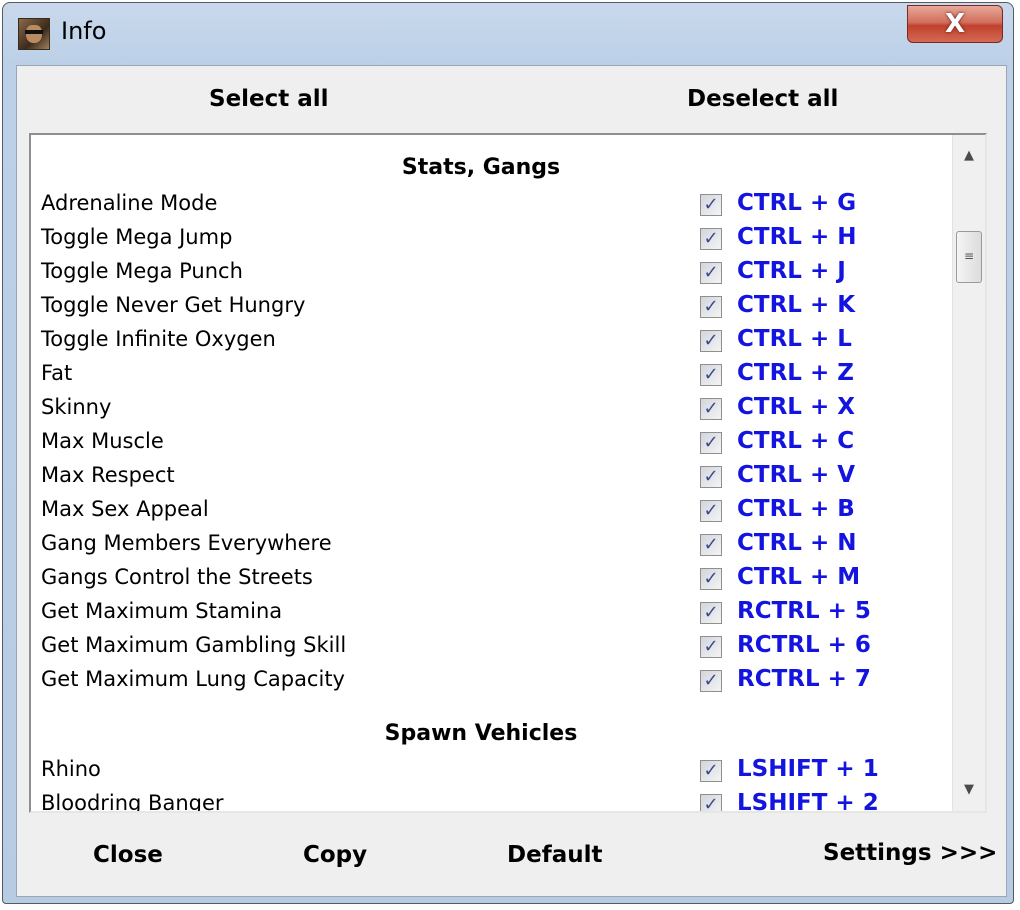  I want to click on settings-button: Settings >>>, so click(910, 853).